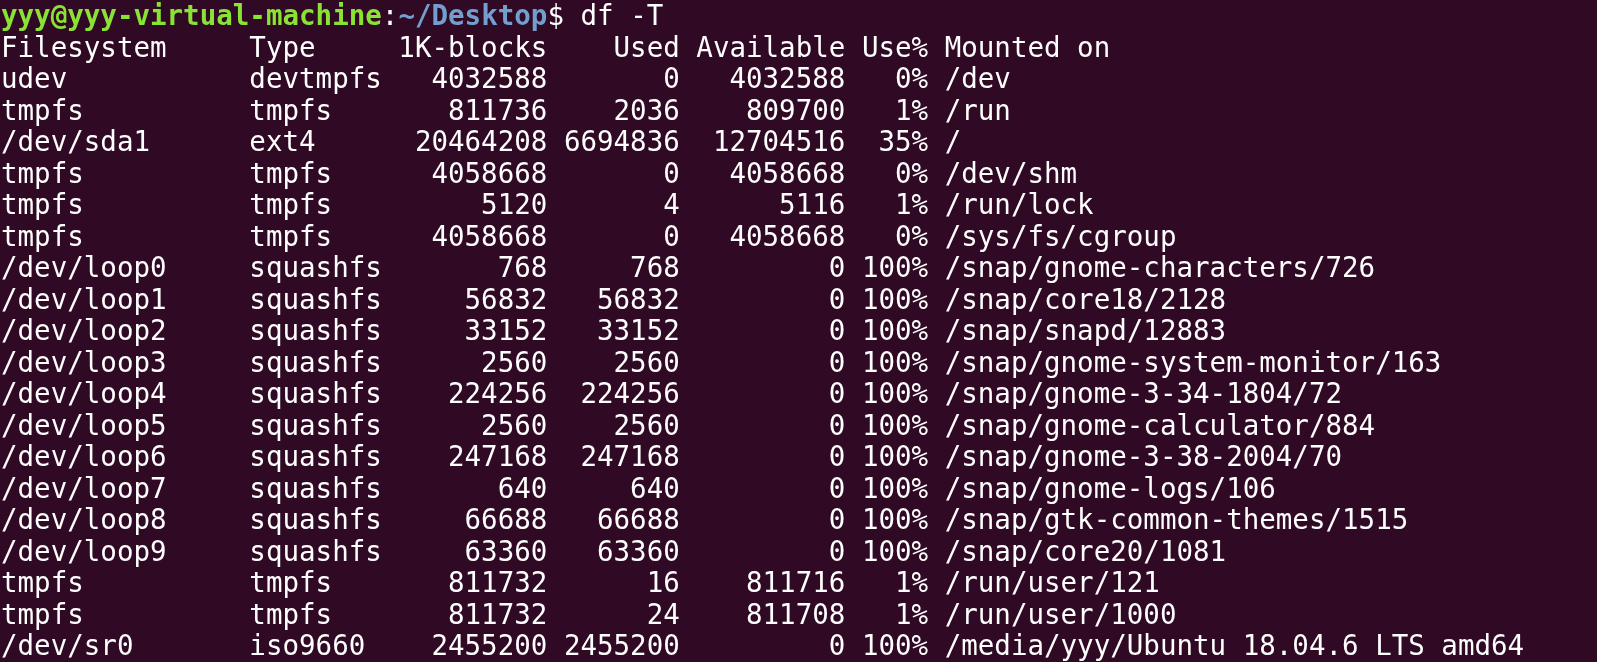  I want to click on table-cell: /snap/gnome-3-34-1804/72, so click(1143, 394).